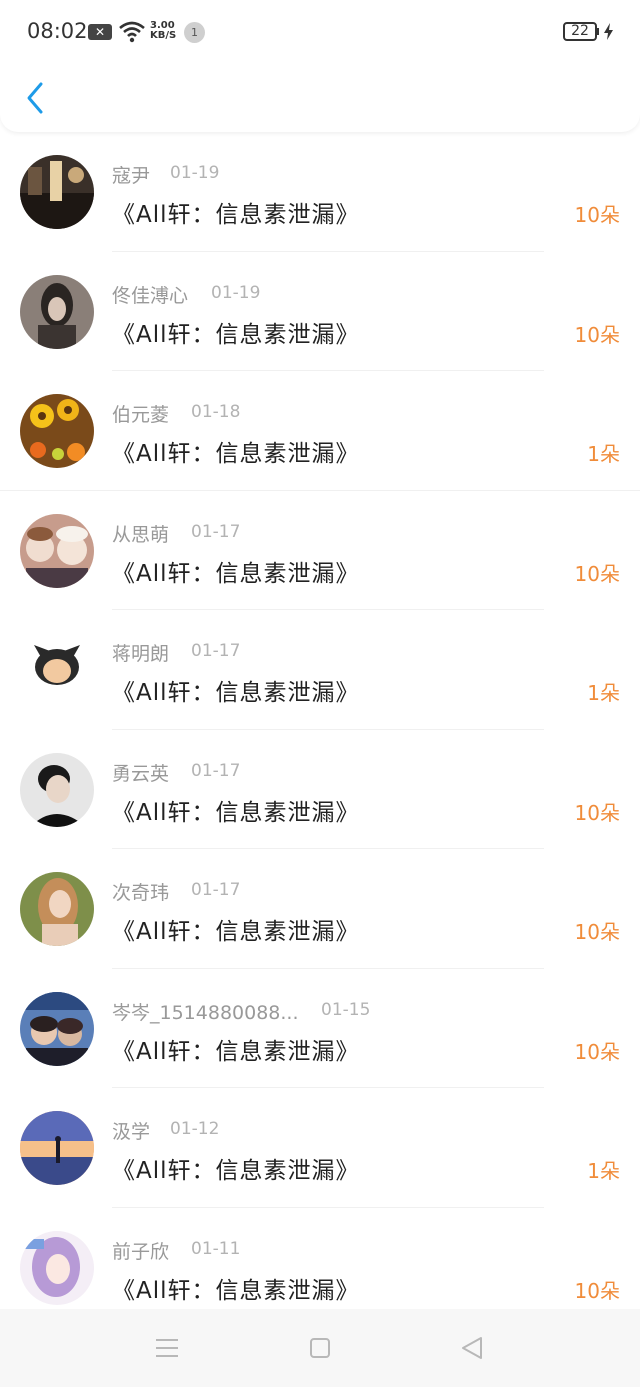 The image size is (640, 1387). I want to click on wifi-icon, so click(132, 32).